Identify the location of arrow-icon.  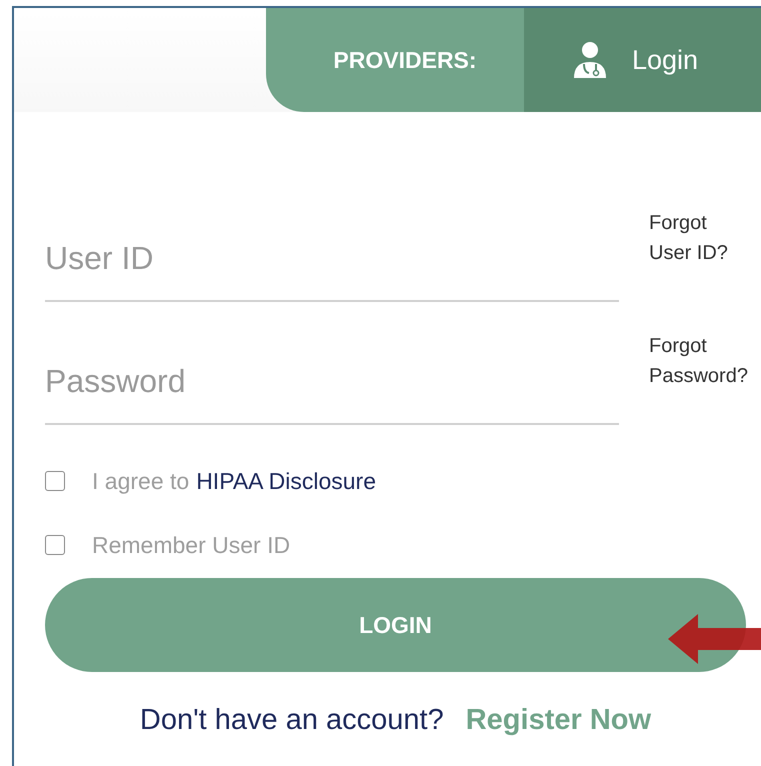
(714, 639).